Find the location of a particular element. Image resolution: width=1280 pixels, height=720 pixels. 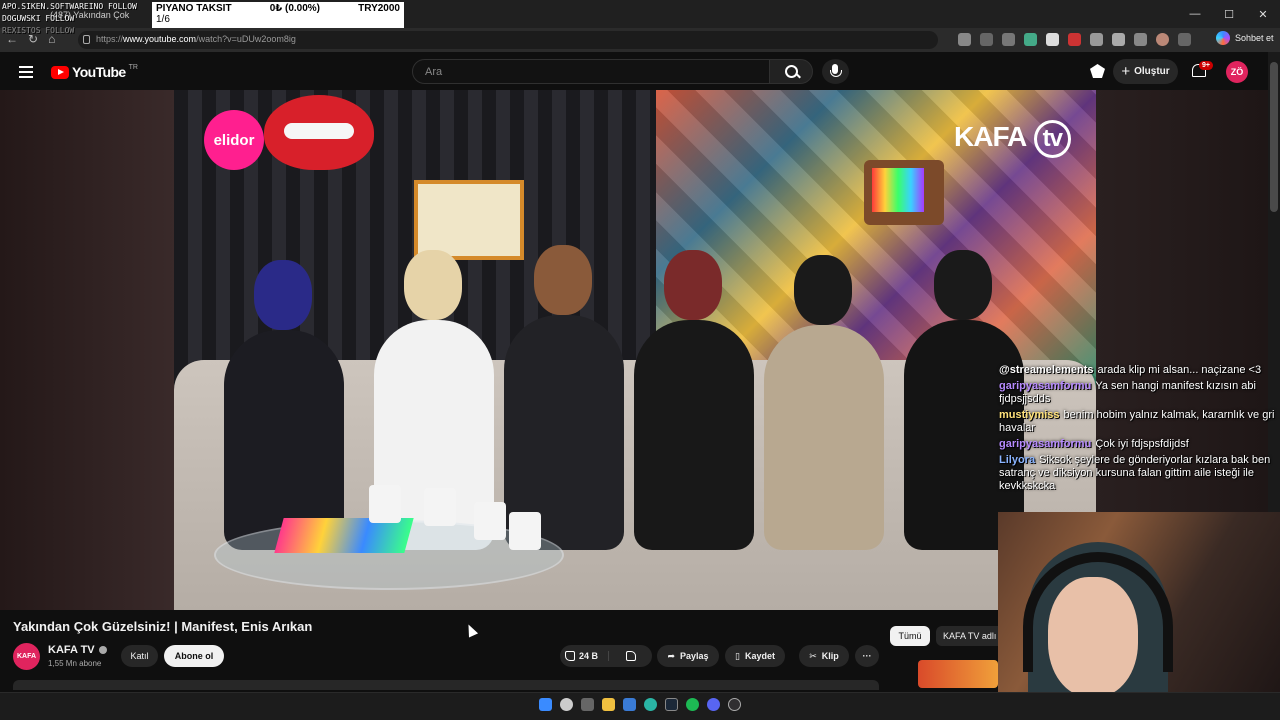

goal-target: TRY2000 is located at coordinates (379, 8).